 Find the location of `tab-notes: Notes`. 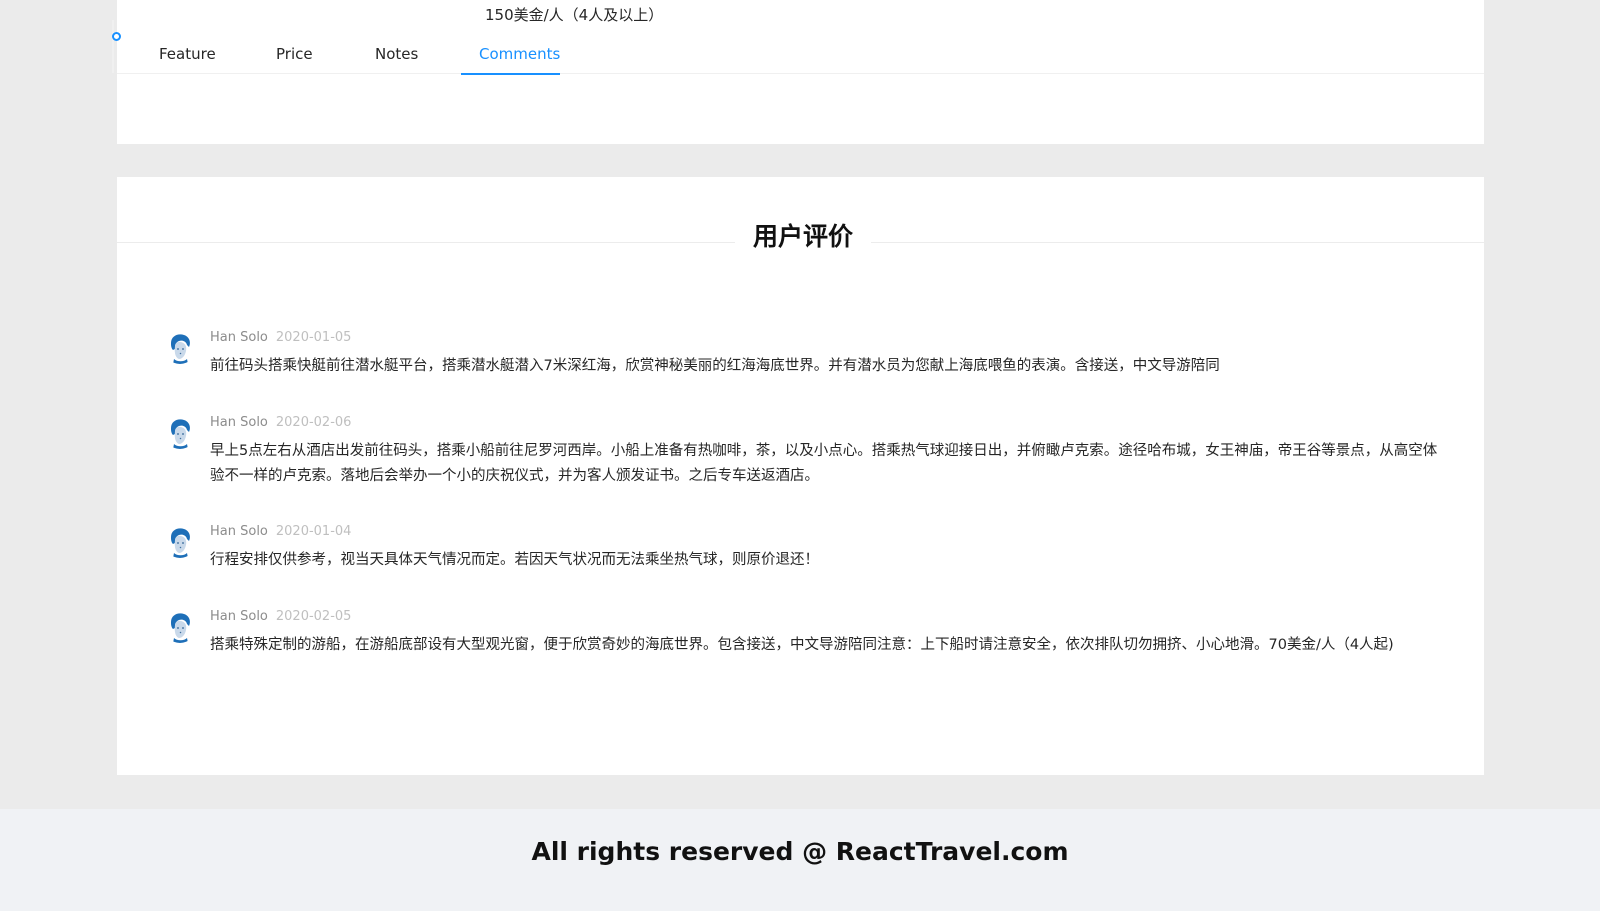

tab-notes: Notes is located at coordinates (396, 59).